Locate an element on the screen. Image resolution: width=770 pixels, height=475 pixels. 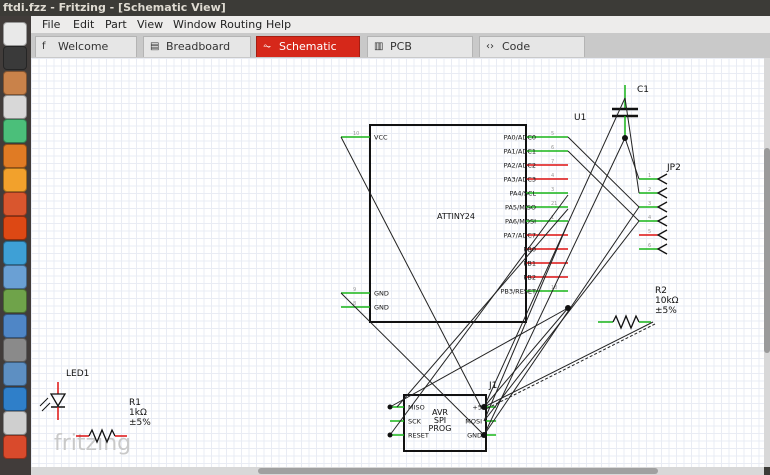
resistor-r2: R2 10kΩ ±5% is located at coordinates (638, 308).